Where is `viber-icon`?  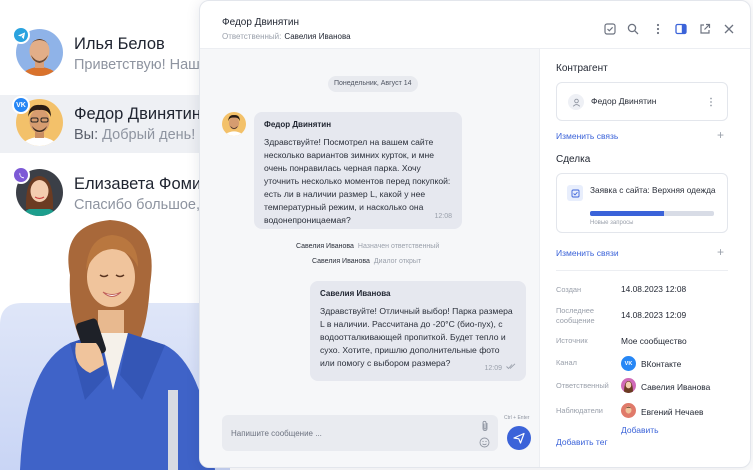 viber-icon is located at coordinates (21, 175).